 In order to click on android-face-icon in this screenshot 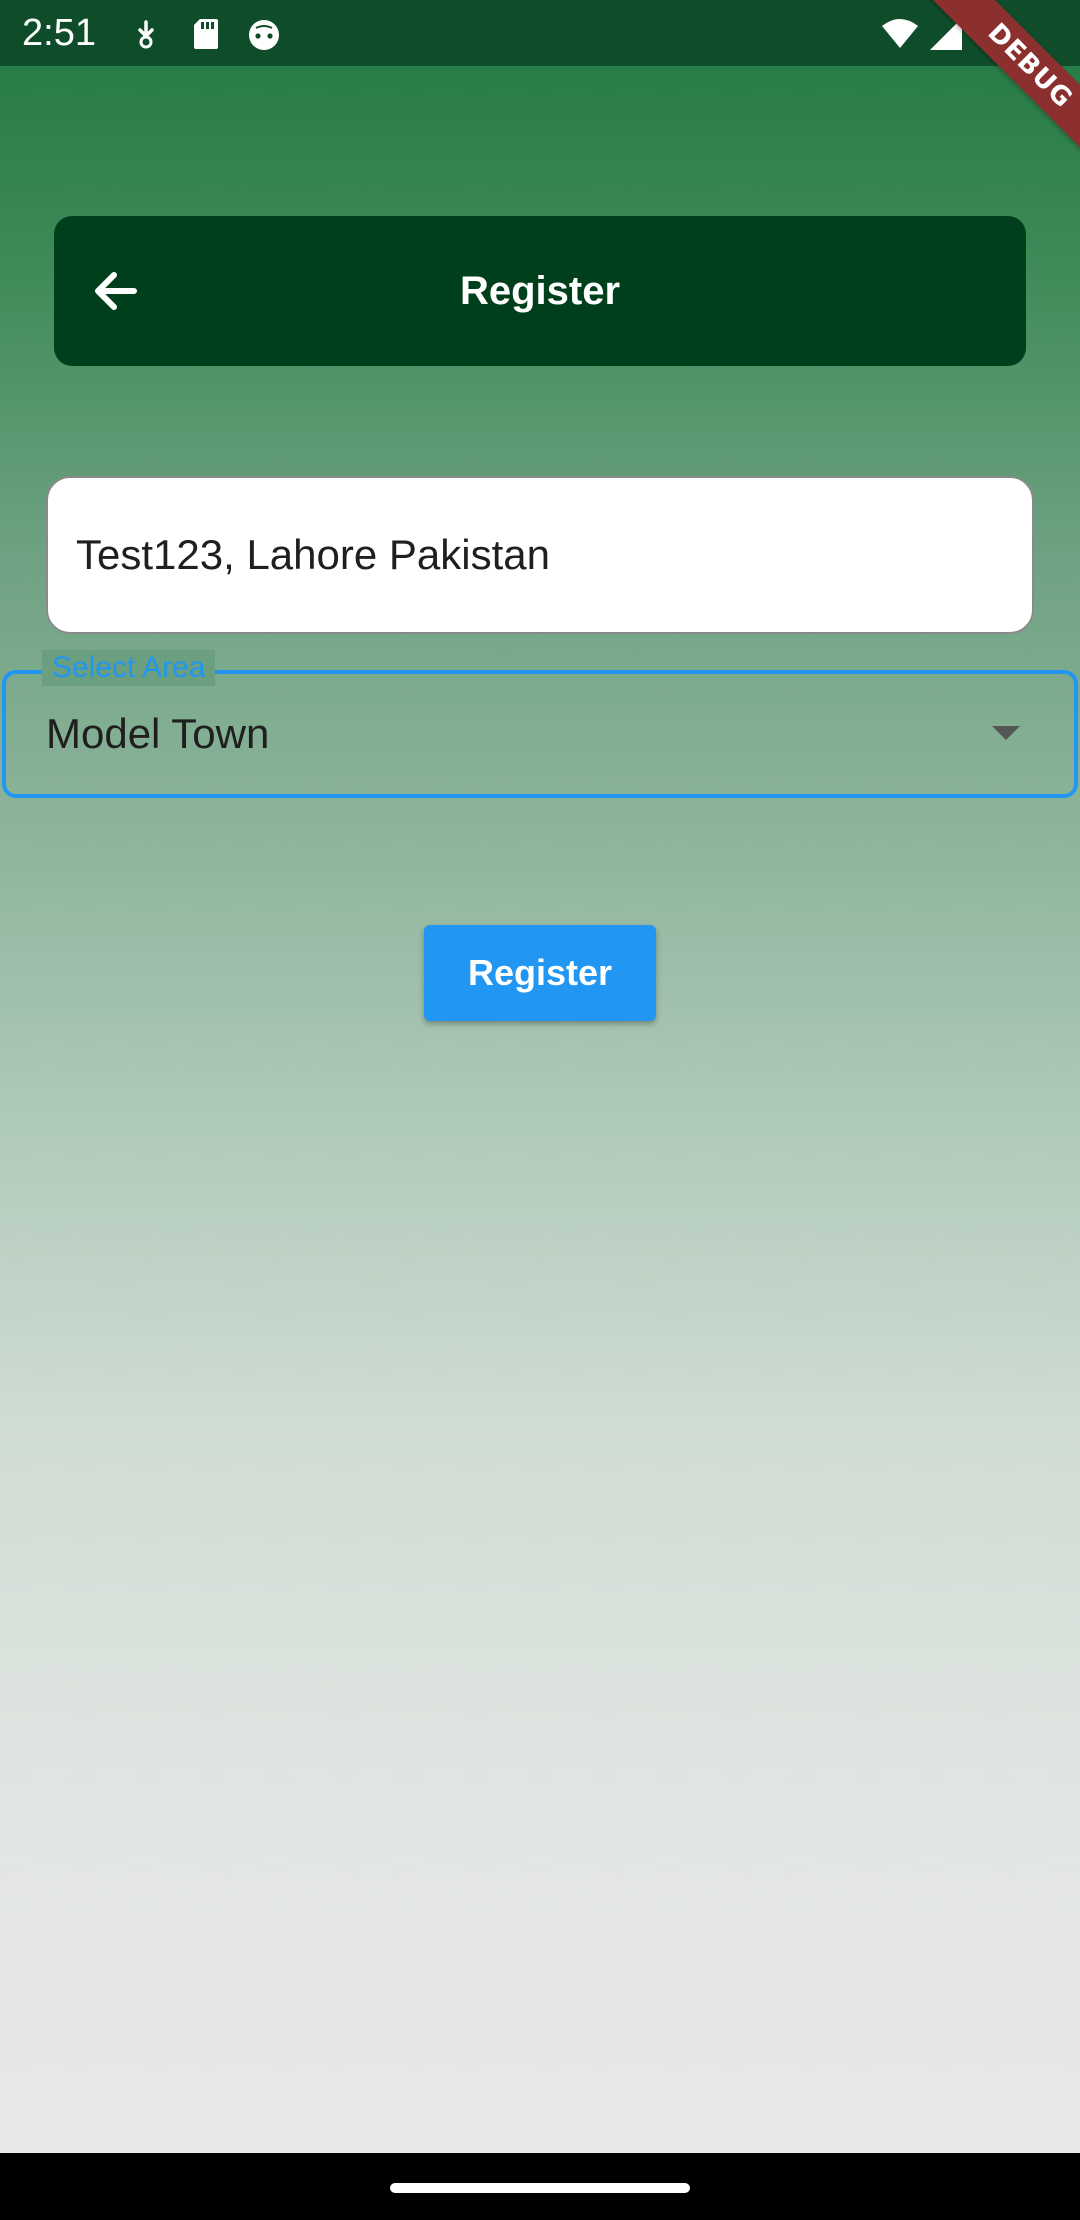, I will do `click(264, 34)`.